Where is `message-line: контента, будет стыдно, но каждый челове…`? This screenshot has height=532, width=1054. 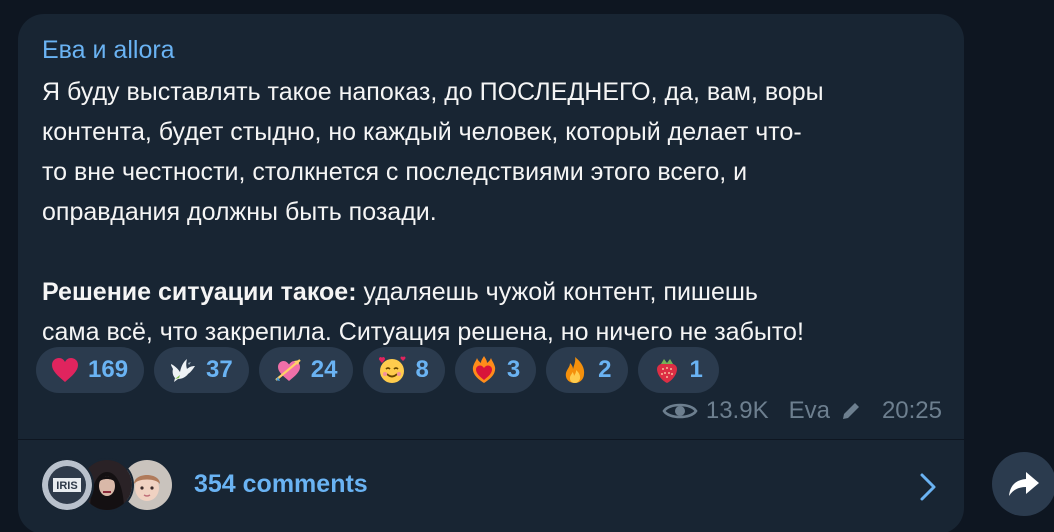 message-line: контента, будет стыдно, но каждый челове… is located at coordinates (422, 132).